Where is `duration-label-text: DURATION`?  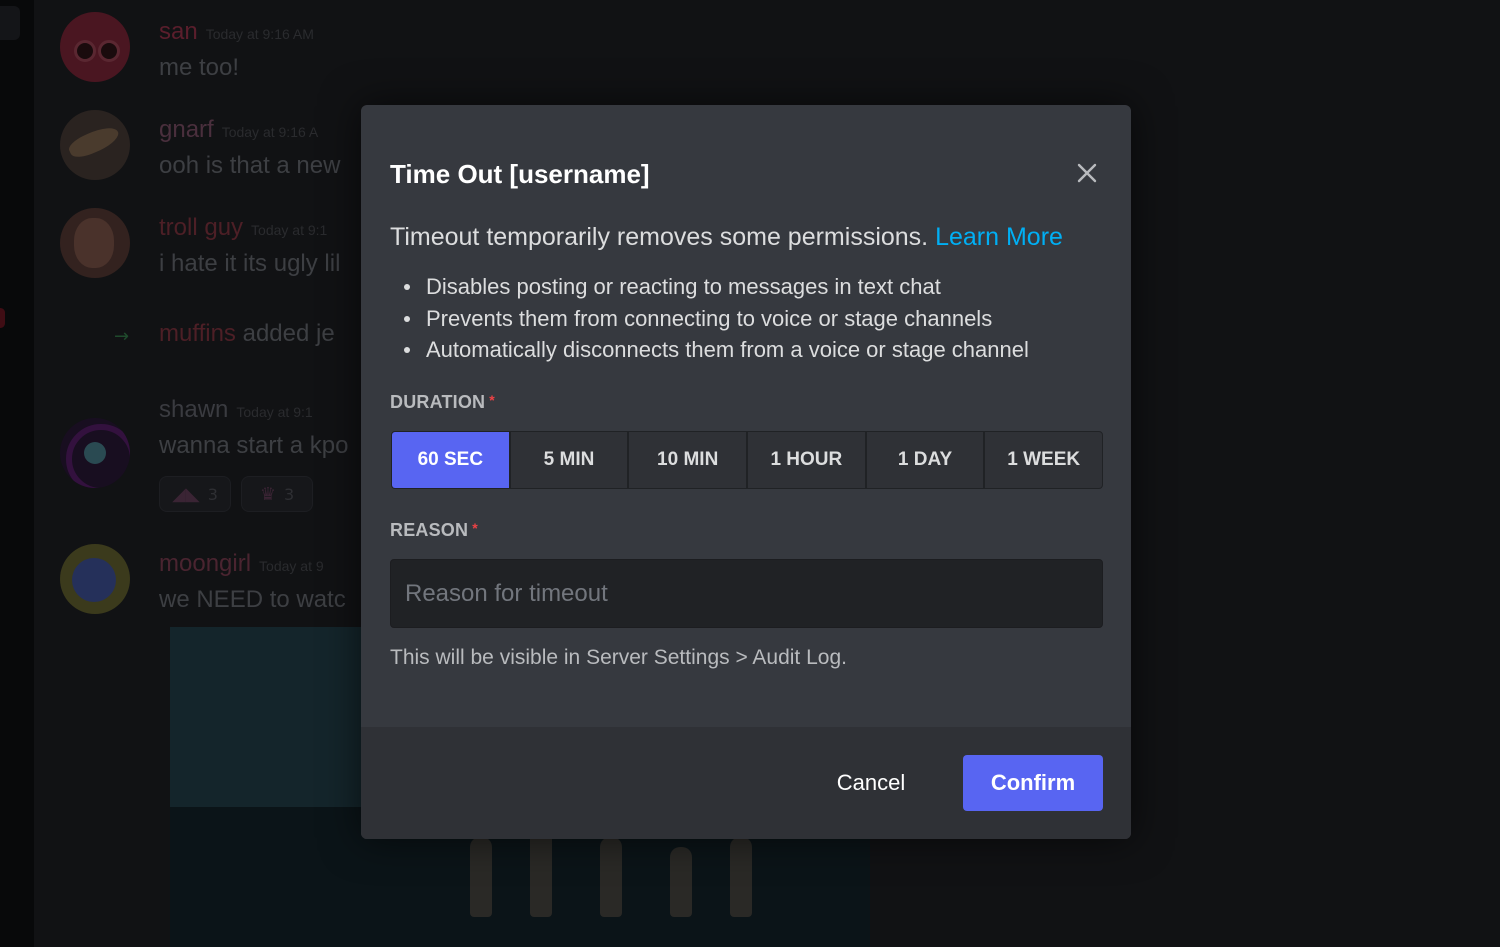
duration-label-text: DURATION is located at coordinates (438, 402).